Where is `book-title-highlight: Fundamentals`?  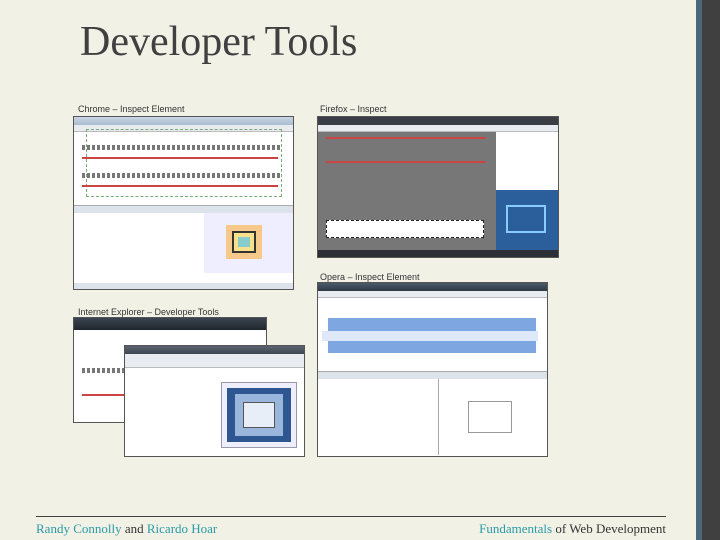 book-title-highlight: Fundamentals is located at coordinates (516, 528).